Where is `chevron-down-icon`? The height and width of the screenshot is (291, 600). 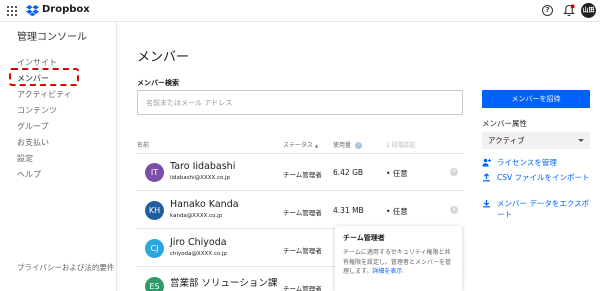
chevron-down-icon is located at coordinates (581, 140).